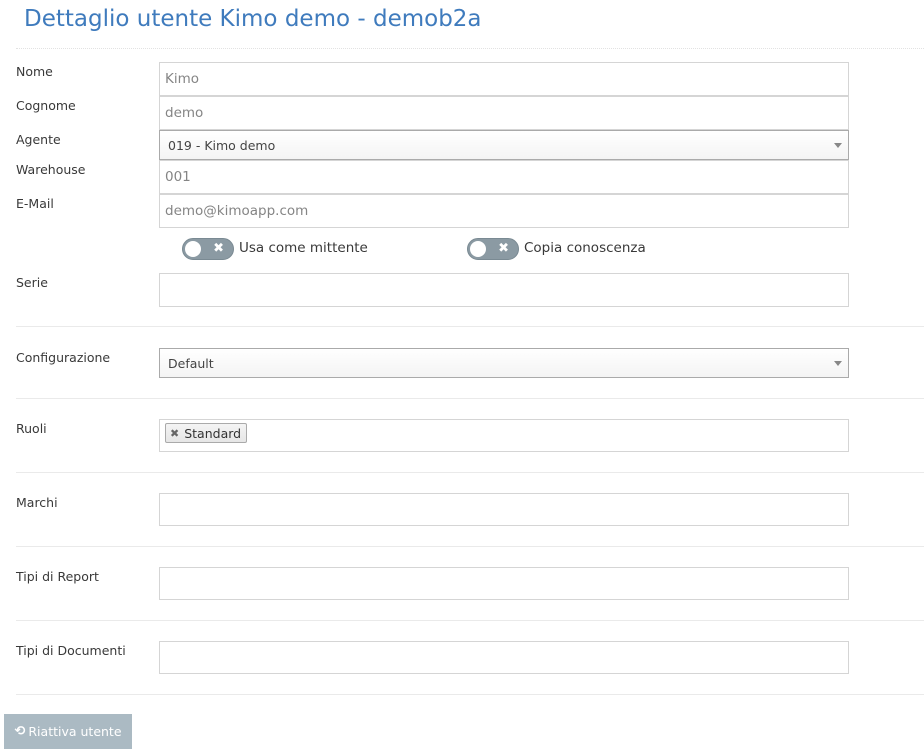  I want to click on copia-conoscenza-label: Copia conoscenza, so click(585, 248).